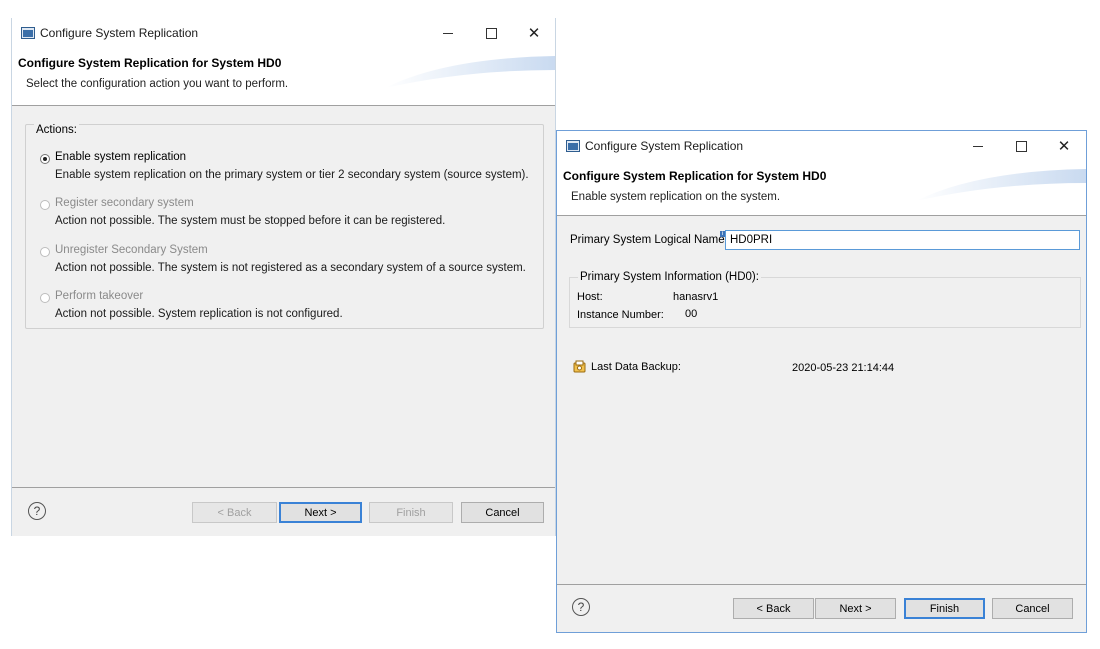 Image resolution: width=1100 pixels, height=649 pixels. What do you see at coordinates (131, 250) in the screenshot?
I see `option-label: Unregister Secondary System` at bounding box center [131, 250].